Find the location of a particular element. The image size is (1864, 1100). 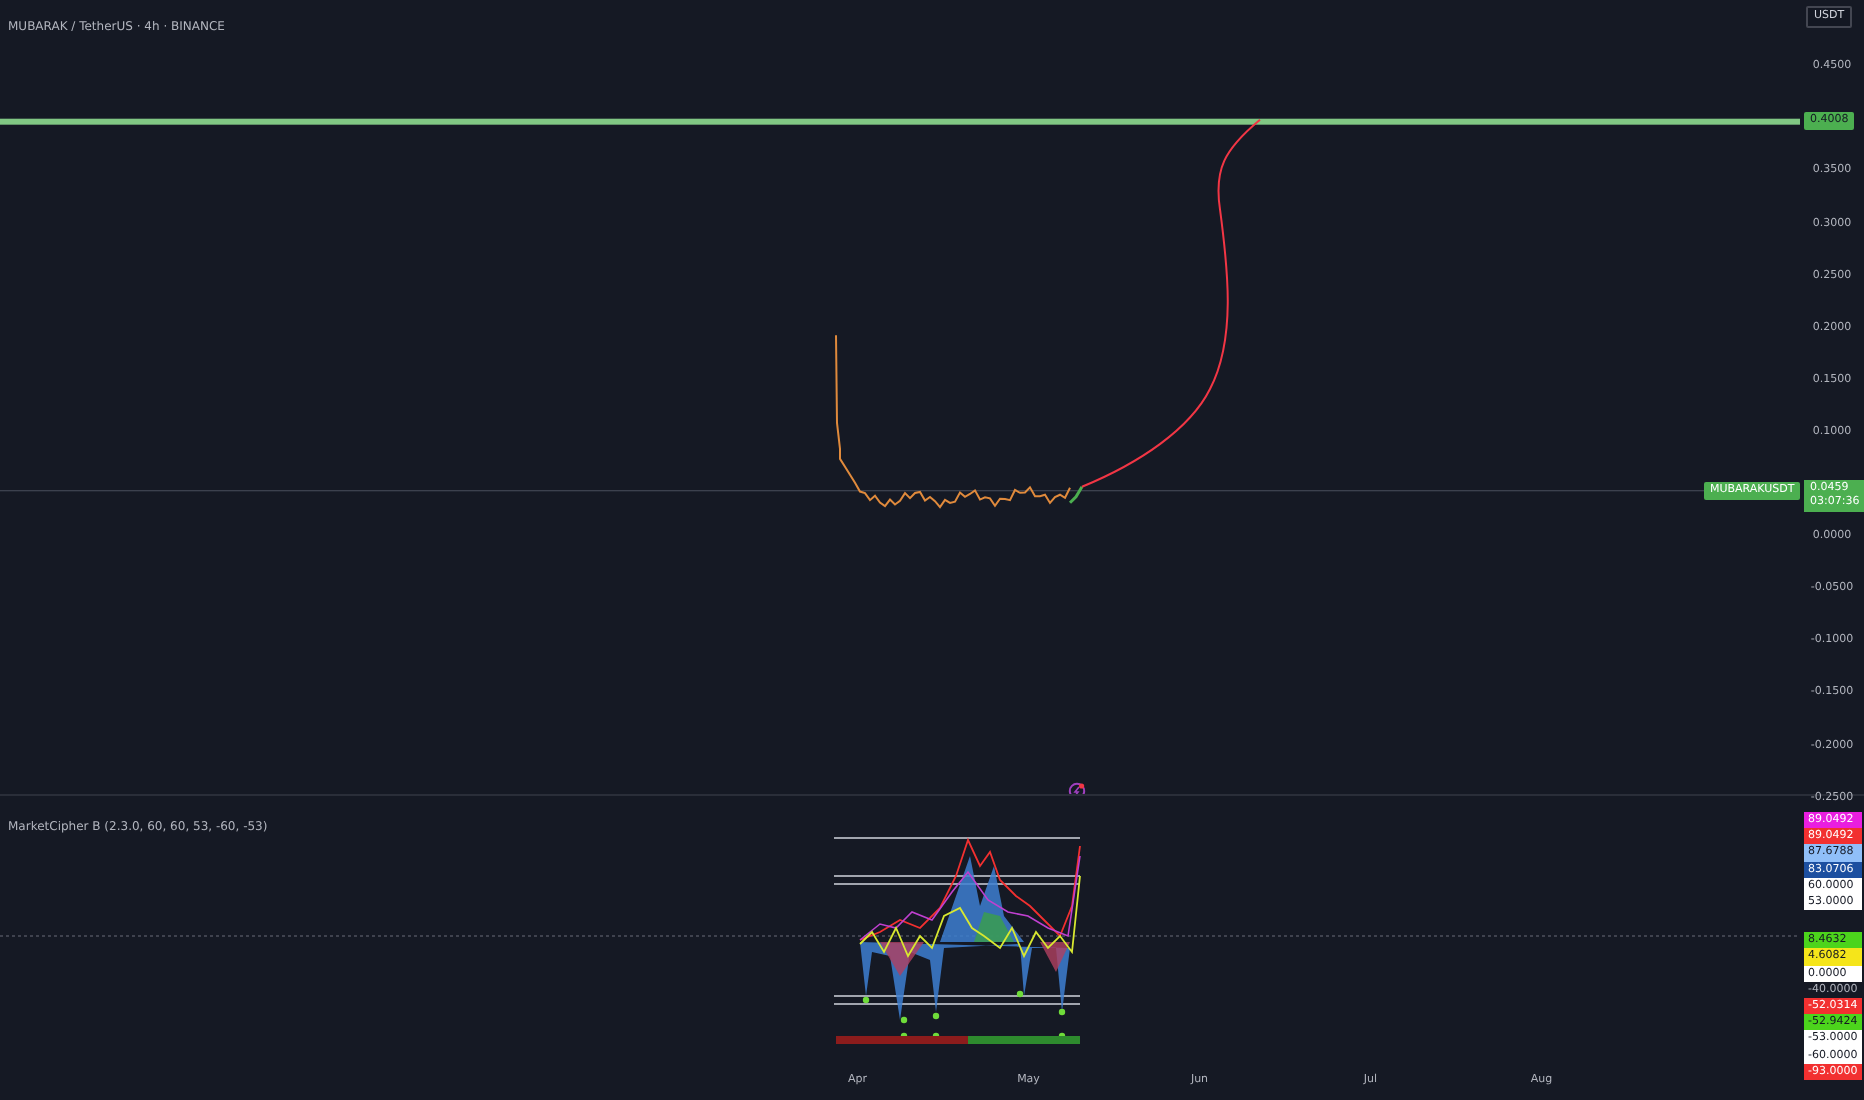

horizontal-line is located at coordinates (900, 121).